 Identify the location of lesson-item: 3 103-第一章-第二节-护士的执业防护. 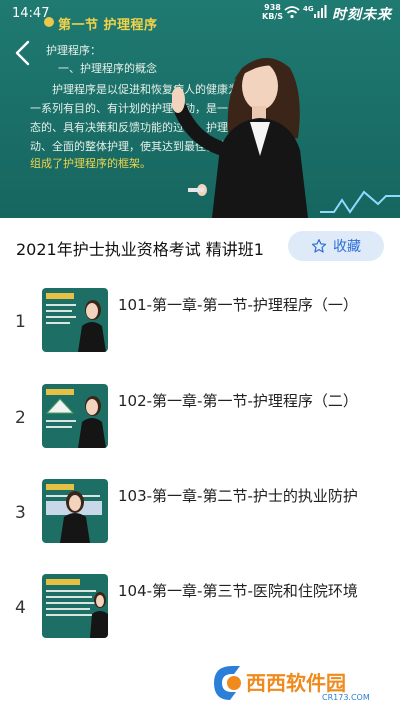
(200, 514).